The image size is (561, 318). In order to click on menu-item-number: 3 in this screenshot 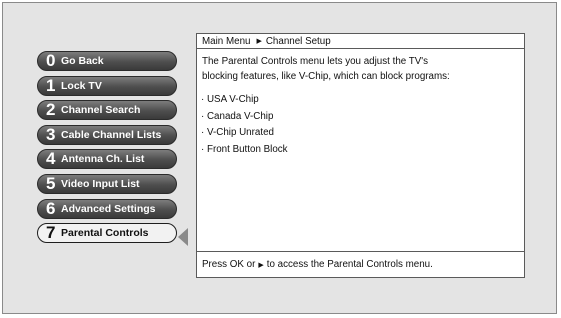, I will do `click(51, 134)`.